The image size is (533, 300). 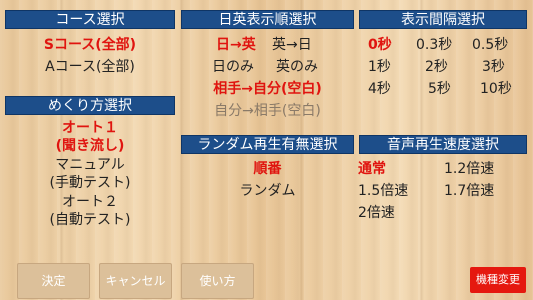 What do you see at coordinates (443, 144) in the screenshot?
I see `speed-header: 音声再生速度選択` at bounding box center [443, 144].